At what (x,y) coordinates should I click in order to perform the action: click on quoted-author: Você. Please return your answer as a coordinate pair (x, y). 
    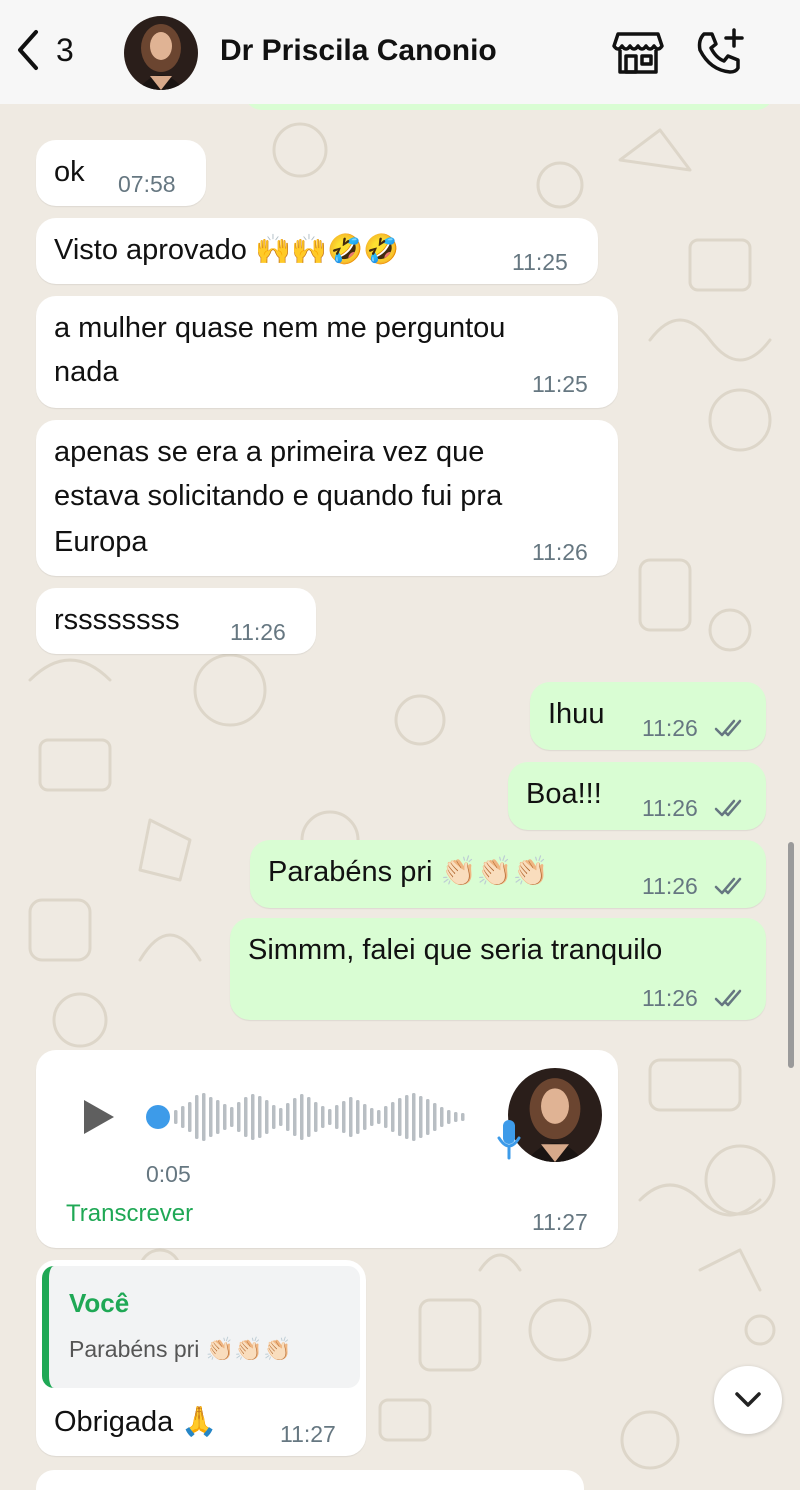
    Looking at the image, I should click on (99, 1303).